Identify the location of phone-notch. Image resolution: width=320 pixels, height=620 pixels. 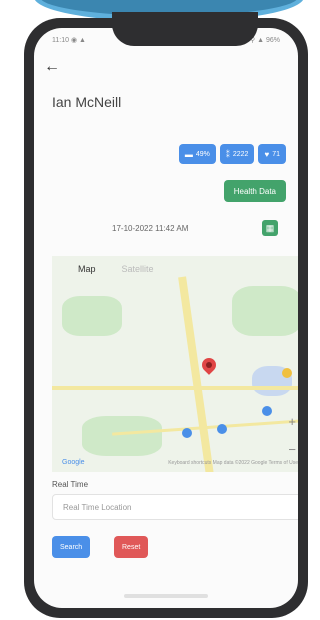
(185, 29).